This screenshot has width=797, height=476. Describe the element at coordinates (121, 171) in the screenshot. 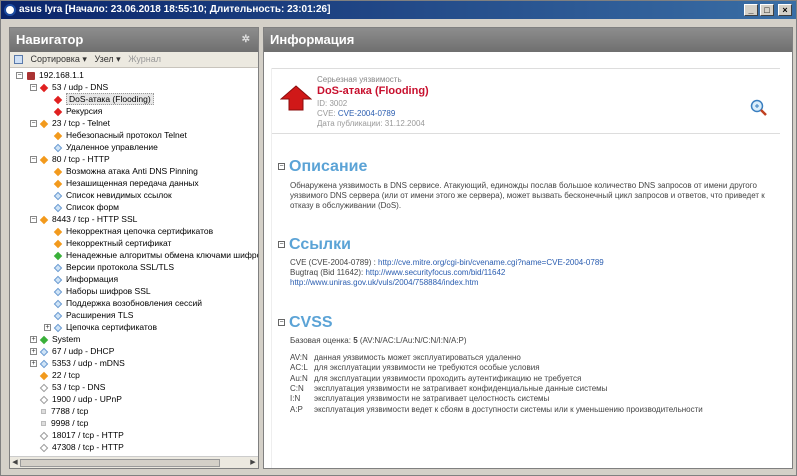

I see `tree-item: Возможна атака Anti DNS Pinning` at that location.